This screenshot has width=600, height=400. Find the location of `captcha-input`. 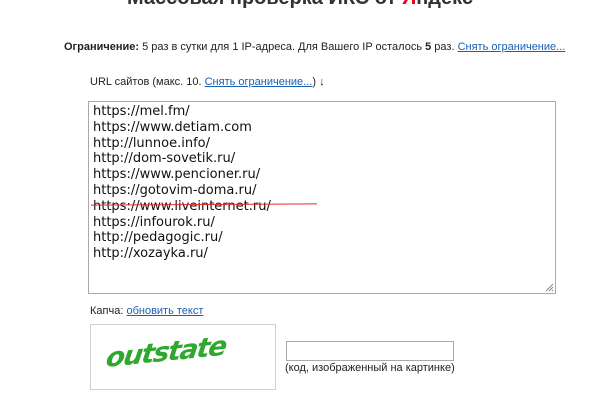

captcha-input is located at coordinates (370, 351).